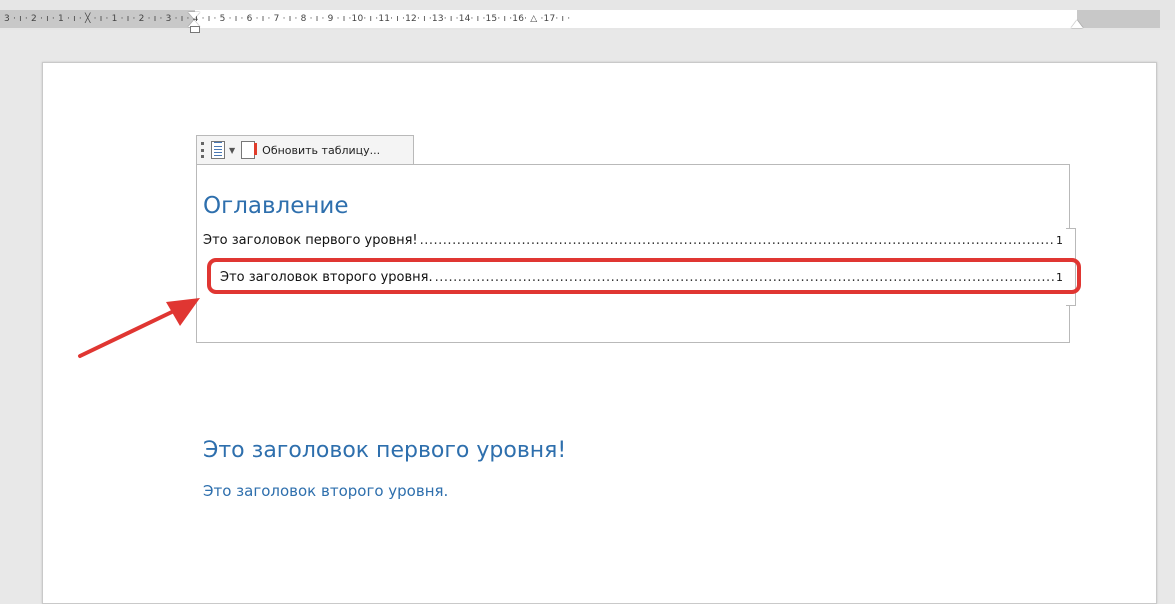 This screenshot has width=1175, height=604. I want to click on drag-handle-icon, so click(203, 150).